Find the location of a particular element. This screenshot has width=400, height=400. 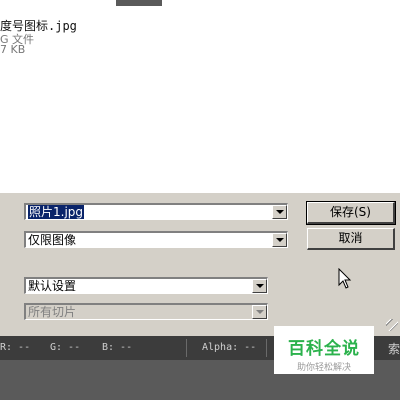

status-b: B: -- is located at coordinates (117, 347).